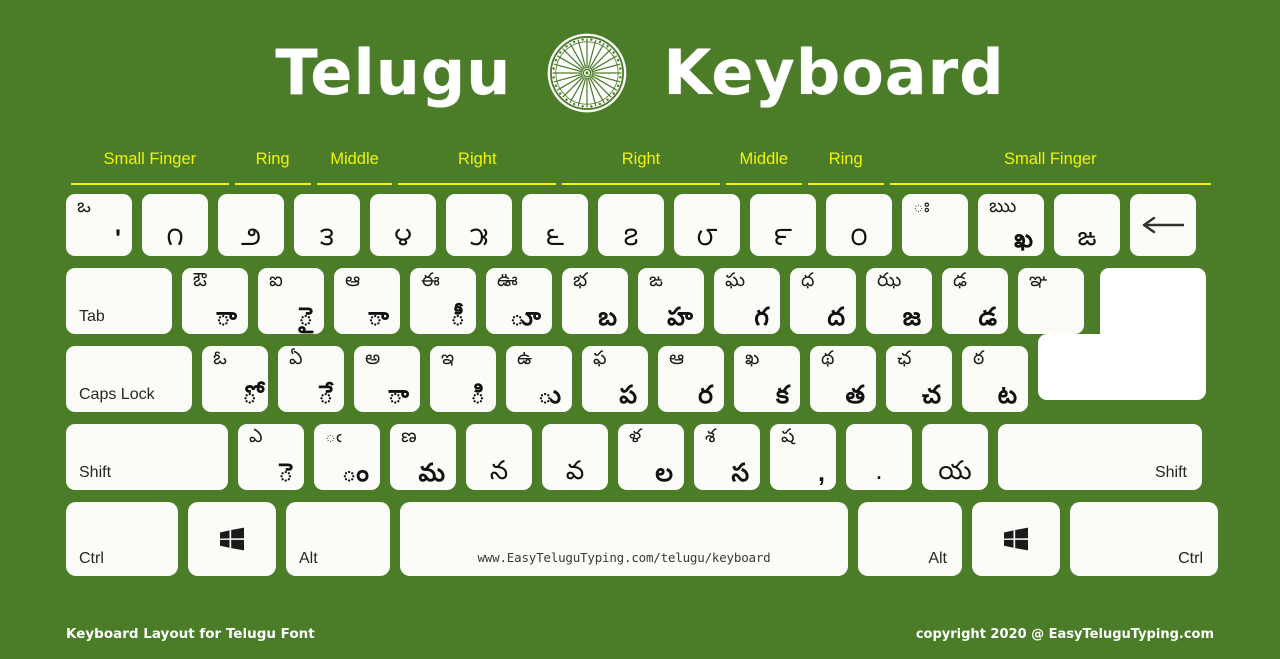 The width and height of the screenshot is (1280, 659). What do you see at coordinates (1163, 225) in the screenshot?
I see `key-backspace` at bounding box center [1163, 225].